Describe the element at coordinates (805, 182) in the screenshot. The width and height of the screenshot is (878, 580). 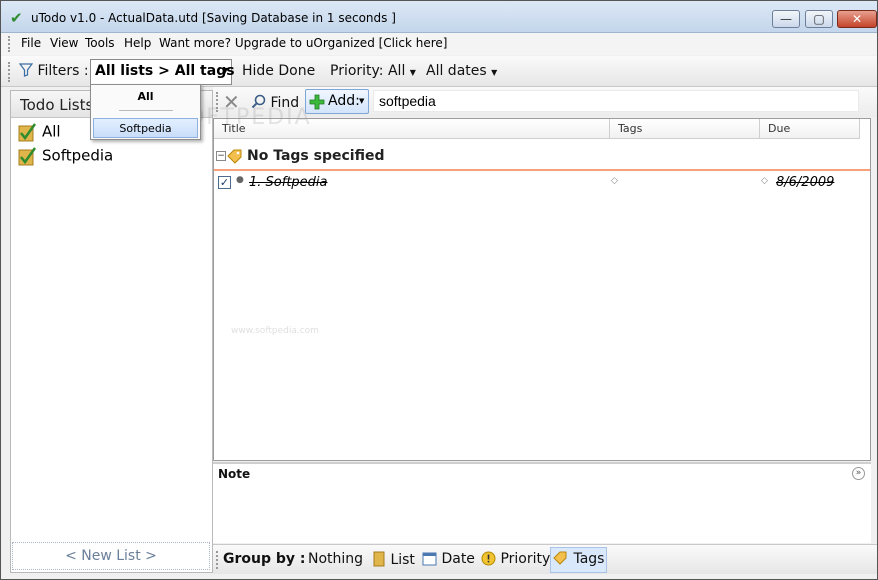
I see `task-due: 8/6/2009` at that location.